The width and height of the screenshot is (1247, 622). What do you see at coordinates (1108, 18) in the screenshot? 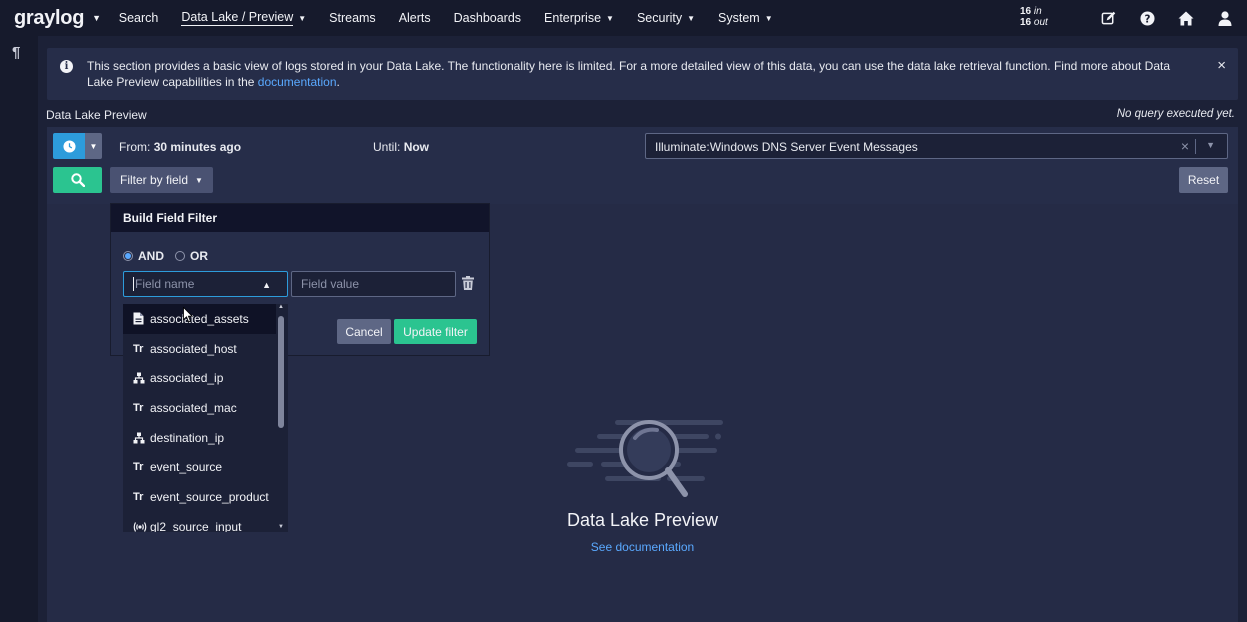
I see `edit-icon` at bounding box center [1108, 18].